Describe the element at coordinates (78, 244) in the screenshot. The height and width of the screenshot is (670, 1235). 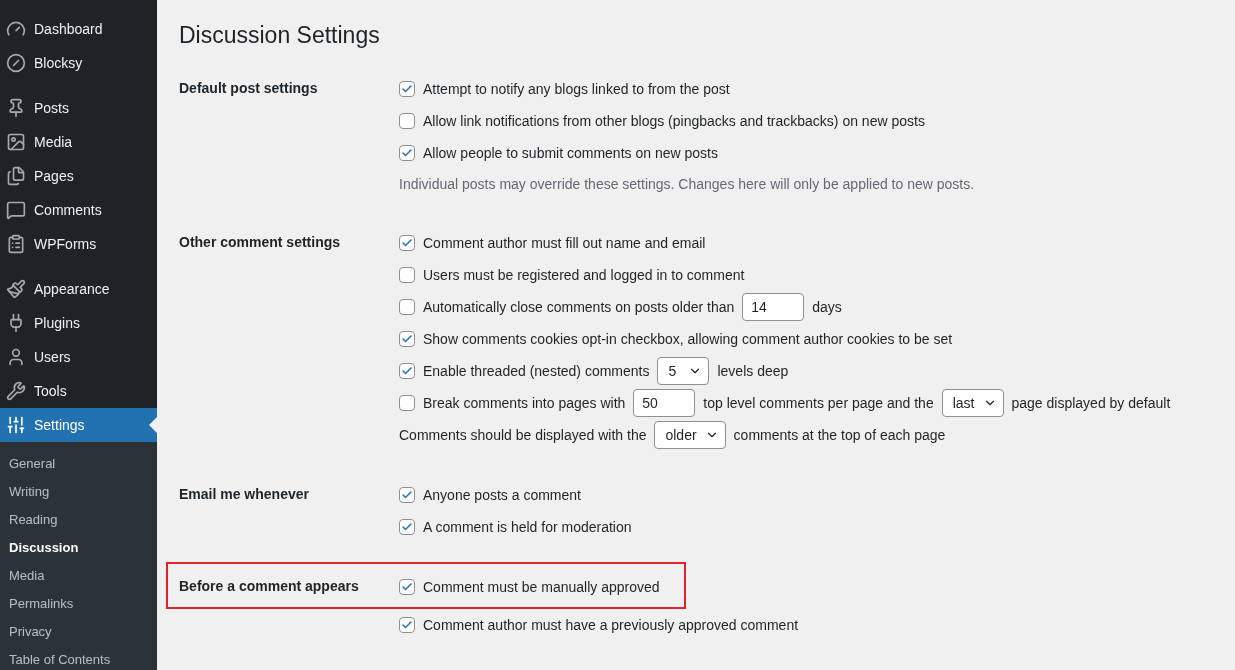
I see `menu-item: WPForms` at that location.